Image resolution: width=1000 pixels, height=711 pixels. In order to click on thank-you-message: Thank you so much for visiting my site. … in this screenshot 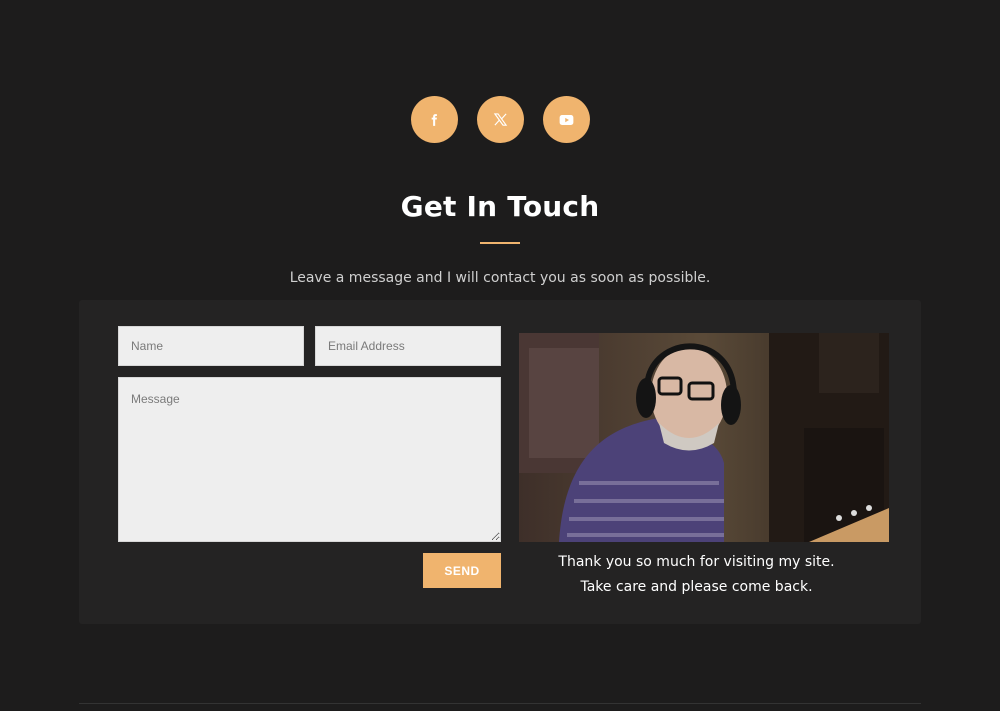, I will do `click(696, 575)`.